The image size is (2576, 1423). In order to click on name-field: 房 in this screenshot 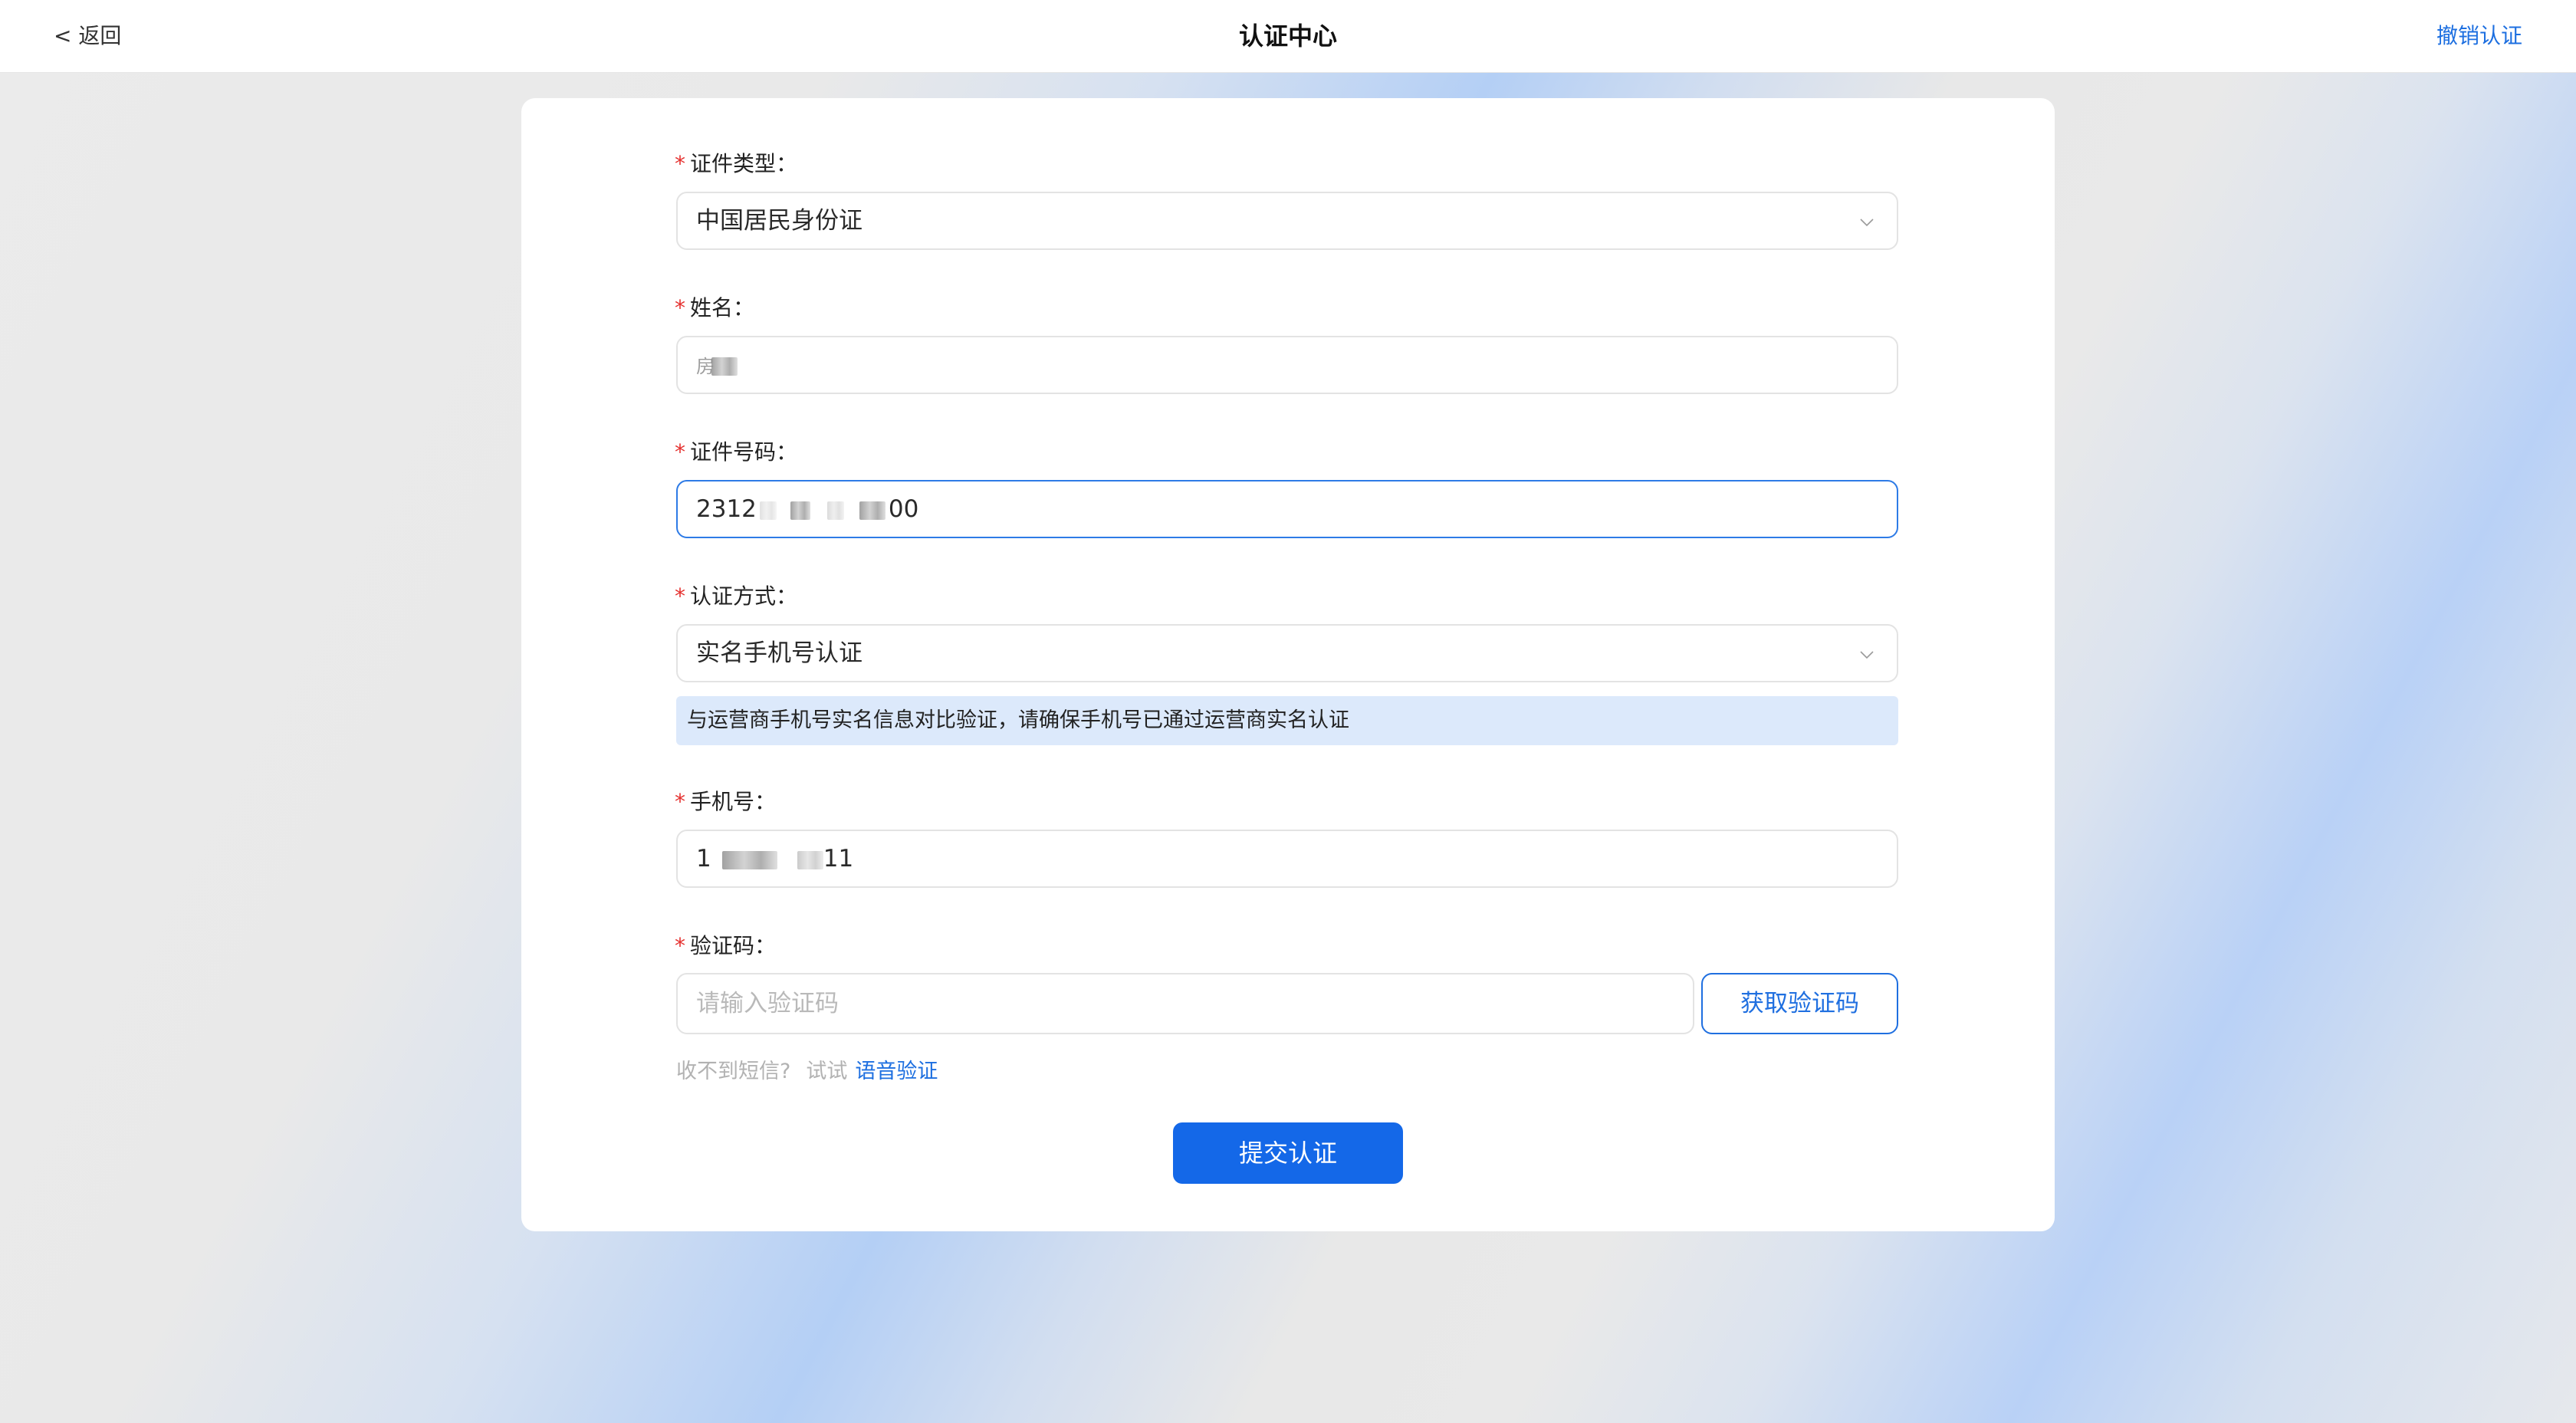, I will do `click(1287, 365)`.